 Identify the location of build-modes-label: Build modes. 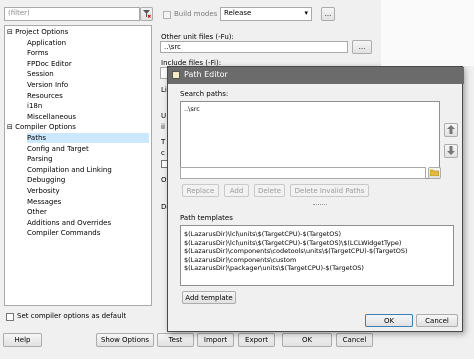
(196, 14).